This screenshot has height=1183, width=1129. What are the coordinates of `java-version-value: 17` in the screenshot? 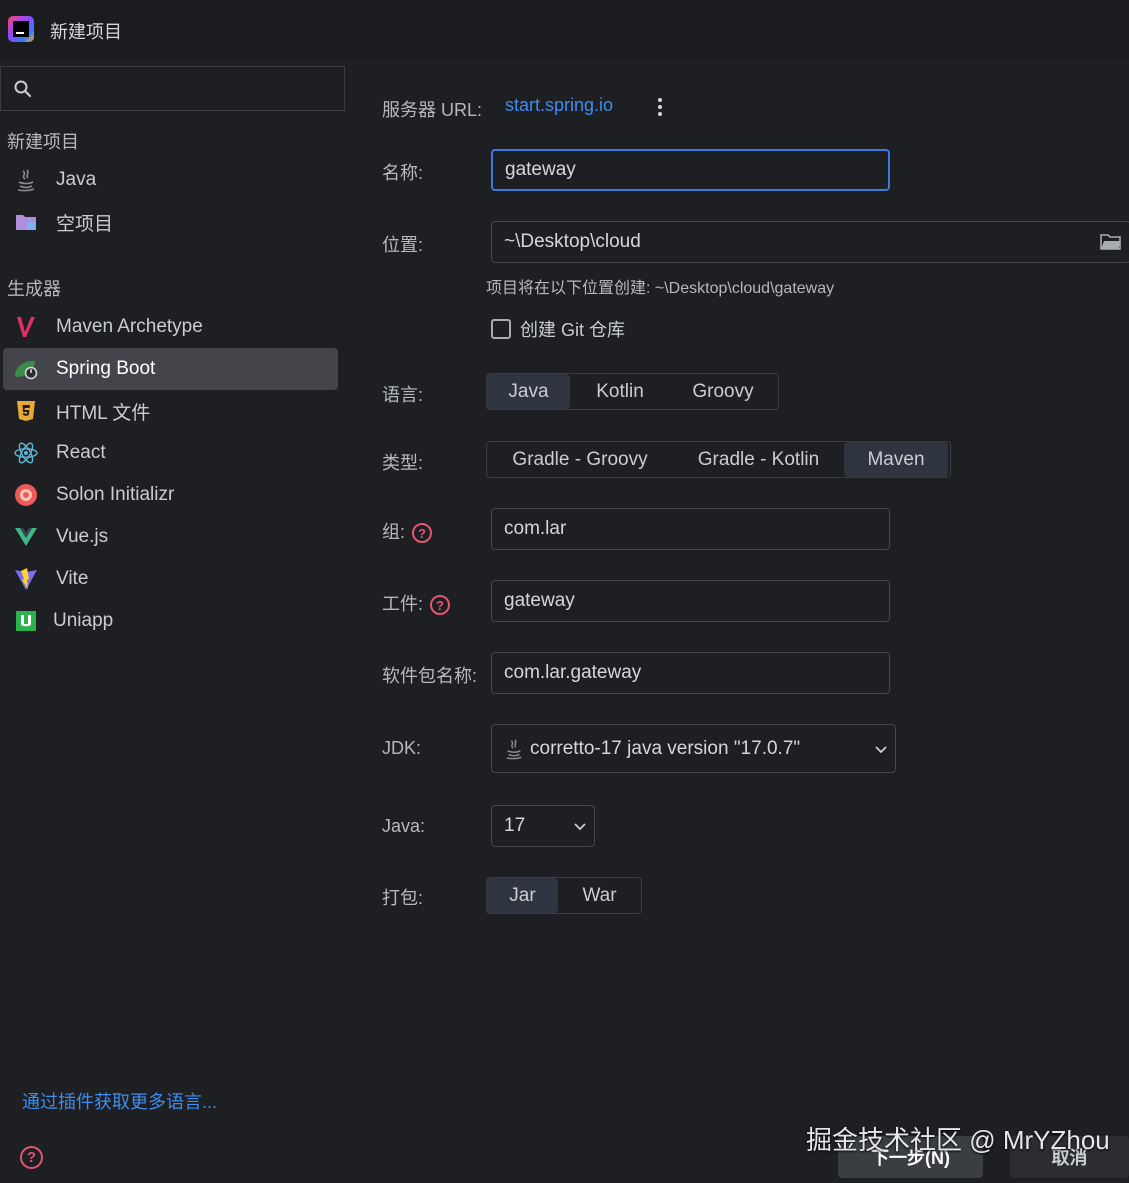 It's located at (515, 825).